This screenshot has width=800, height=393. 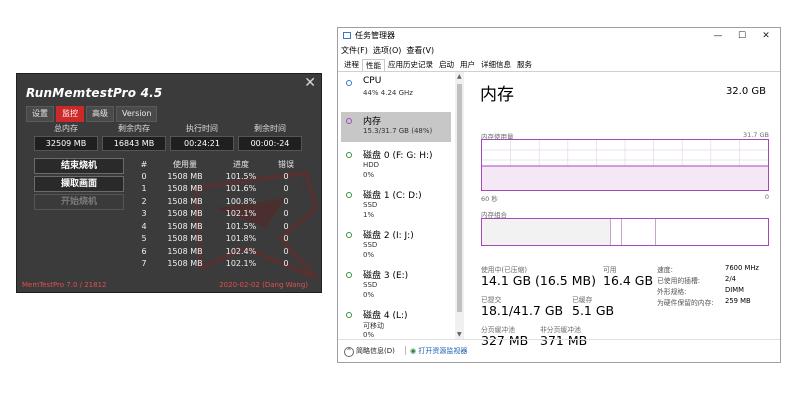 I want to click on menu-view: 查看(V), so click(x=420, y=50).